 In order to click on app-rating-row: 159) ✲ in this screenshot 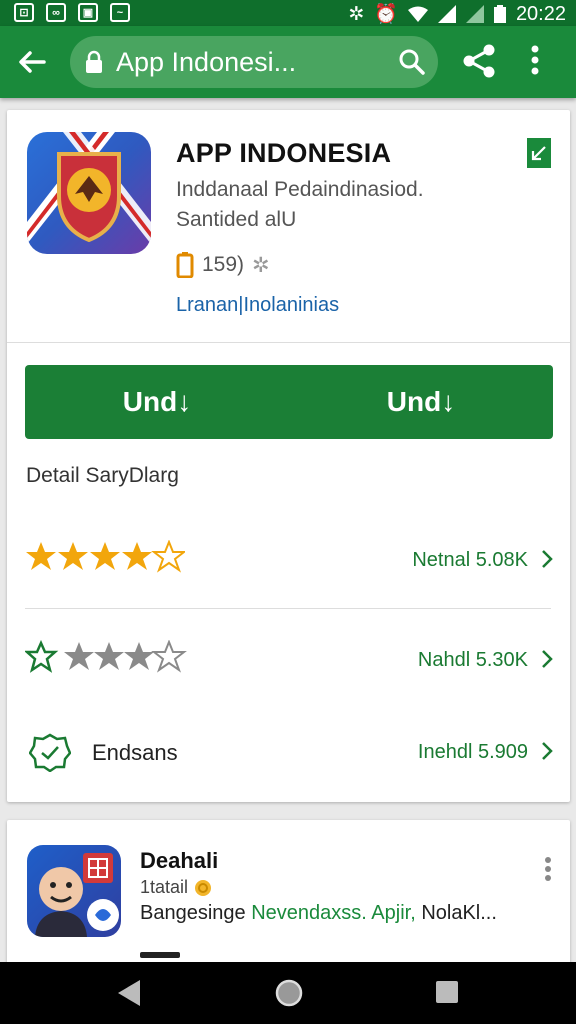, I will do `click(223, 265)`.